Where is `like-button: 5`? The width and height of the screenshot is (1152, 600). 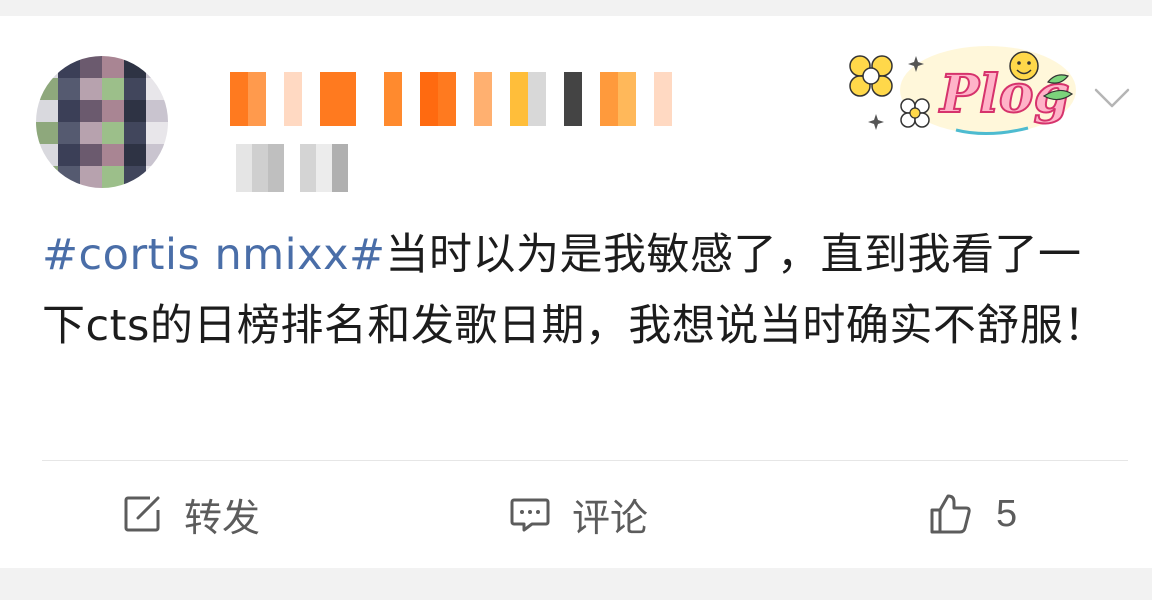 like-button: 5 is located at coordinates (971, 514).